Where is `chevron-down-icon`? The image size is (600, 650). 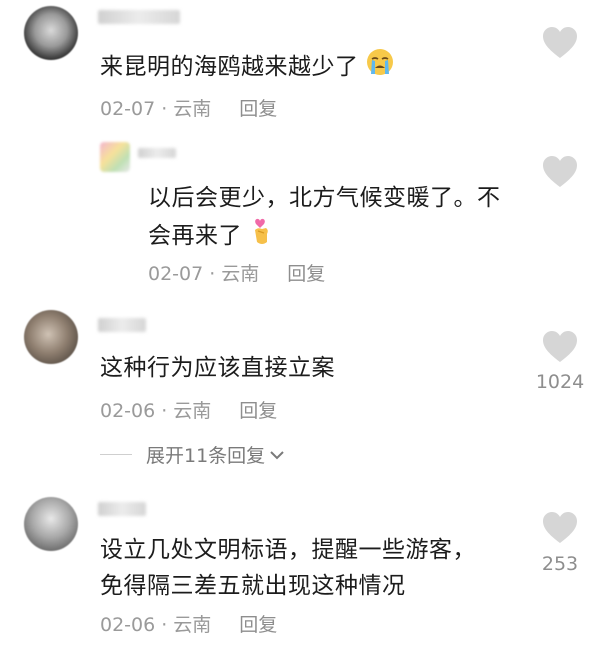 chevron-down-icon is located at coordinates (277, 455).